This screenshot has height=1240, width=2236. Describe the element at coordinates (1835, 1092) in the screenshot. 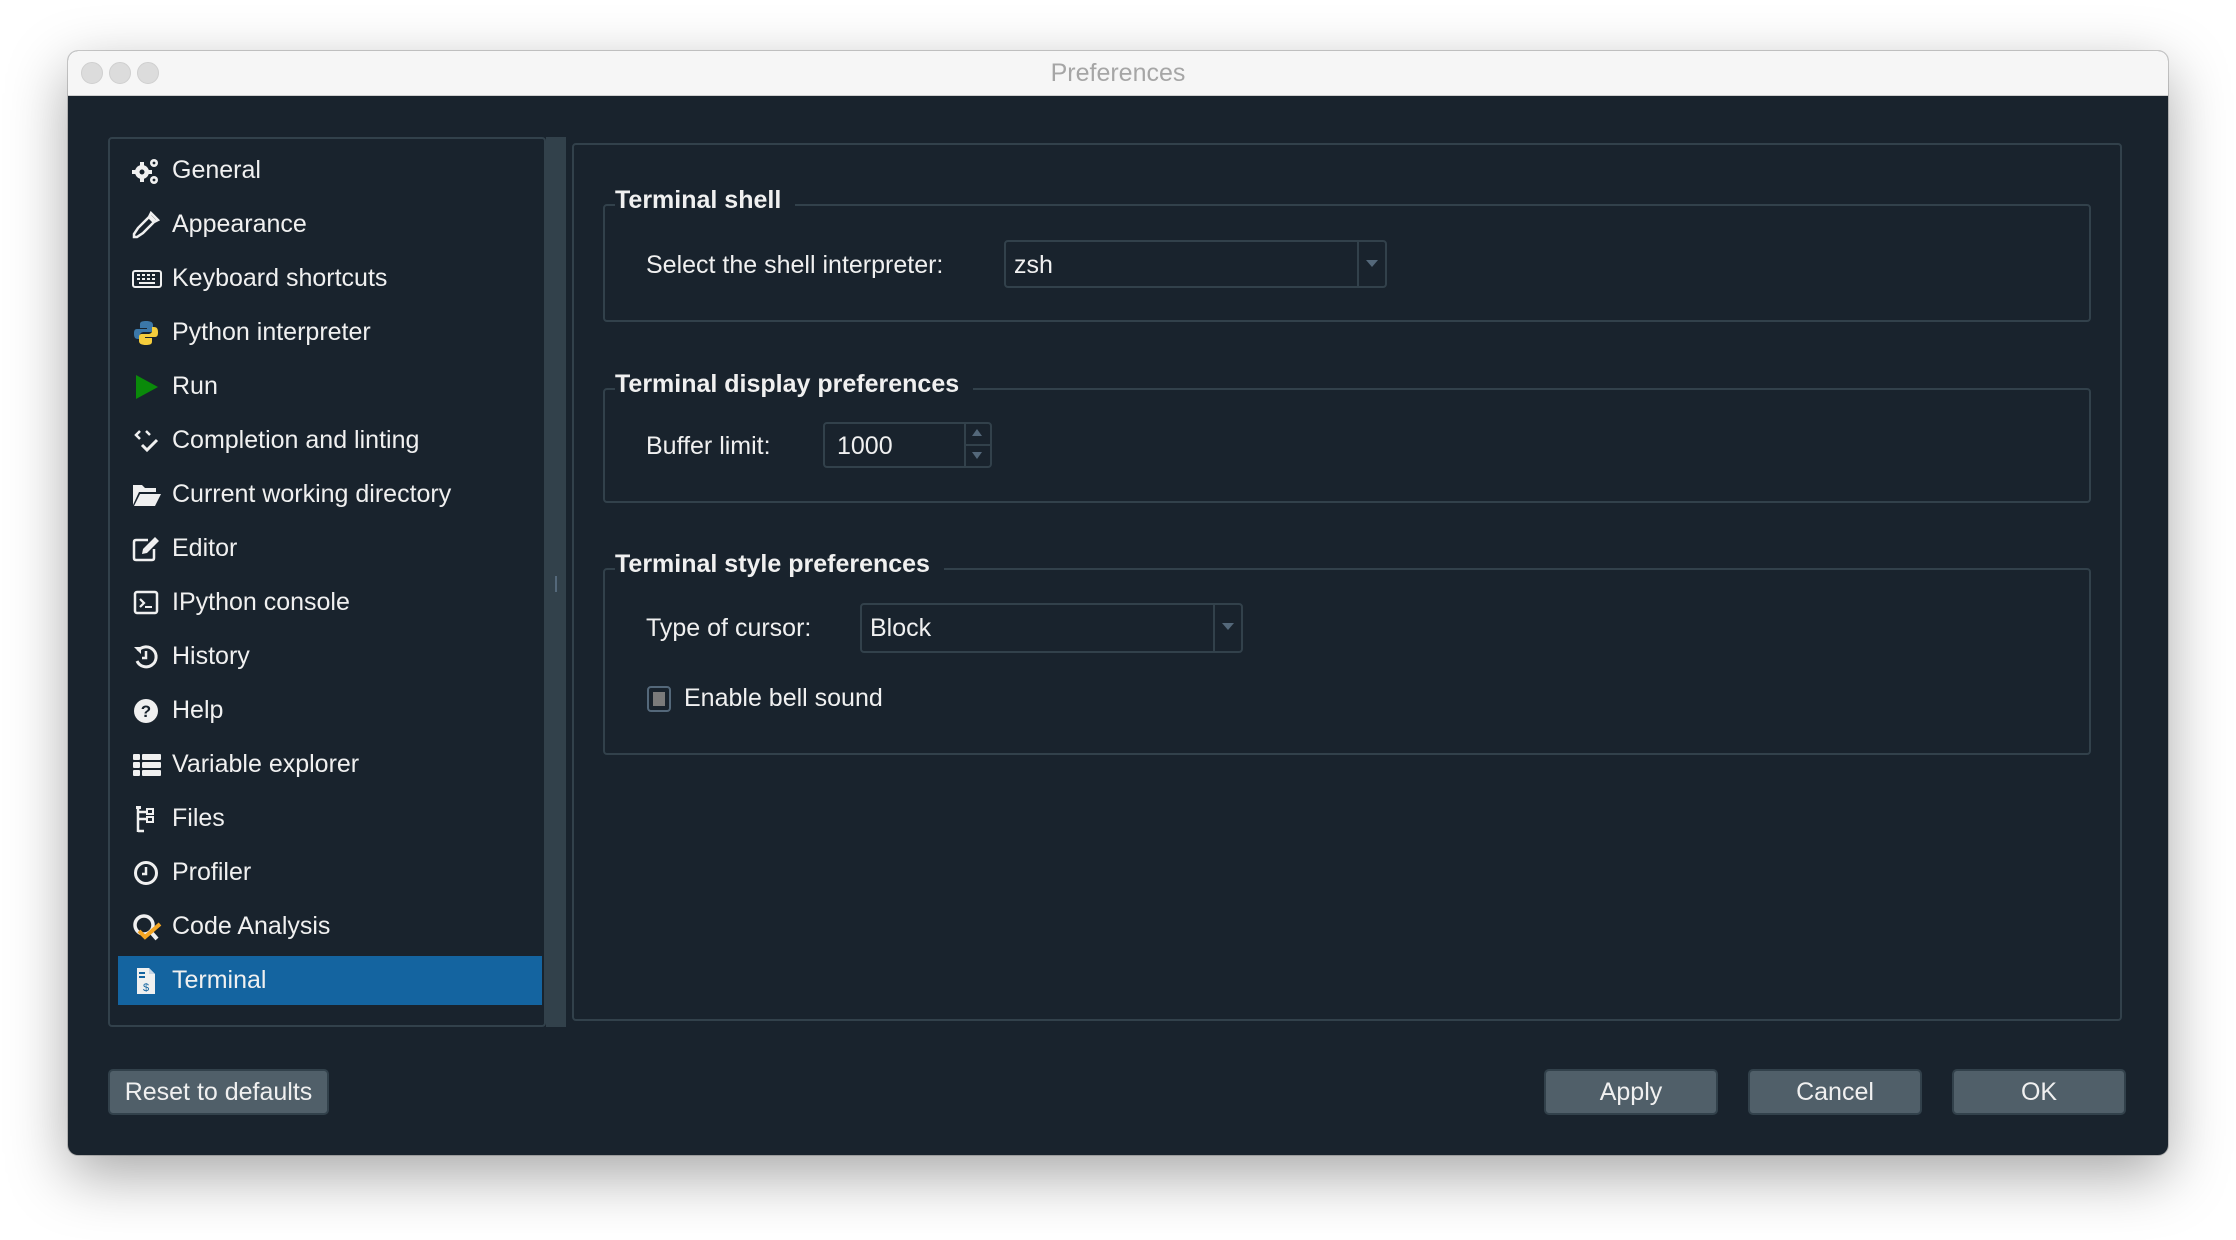

I see `cancel-button: Cancel` at that location.